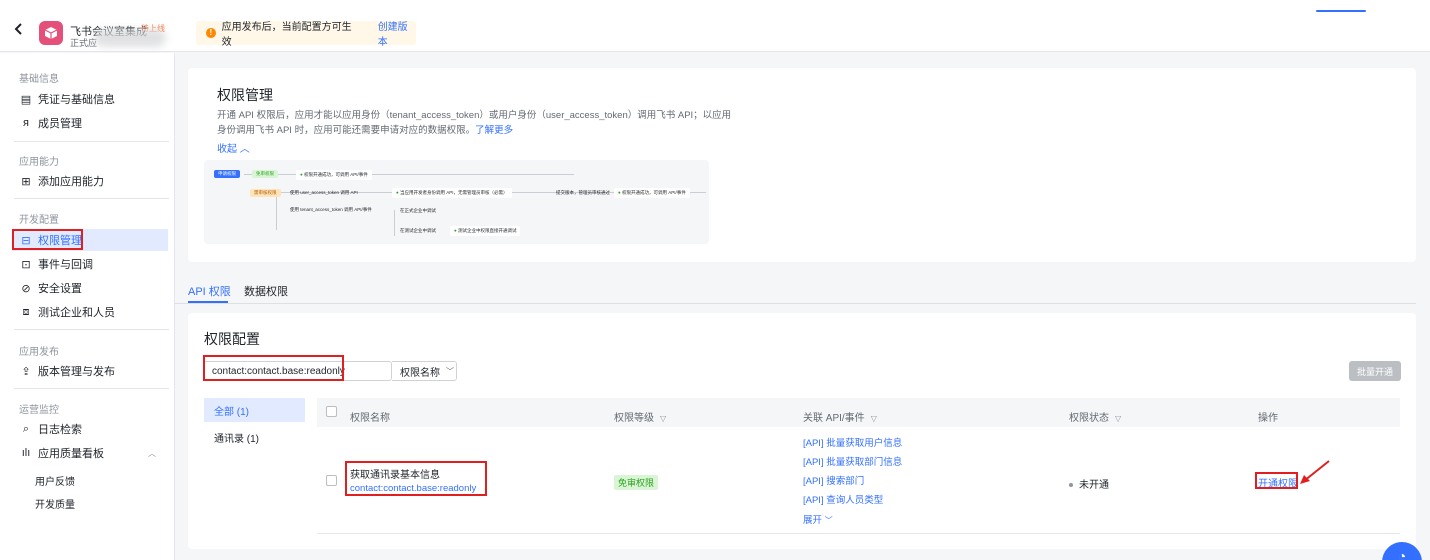 This screenshot has width=1430, height=560. What do you see at coordinates (297, 371) in the screenshot?
I see `permission-search-input` at bounding box center [297, 371].